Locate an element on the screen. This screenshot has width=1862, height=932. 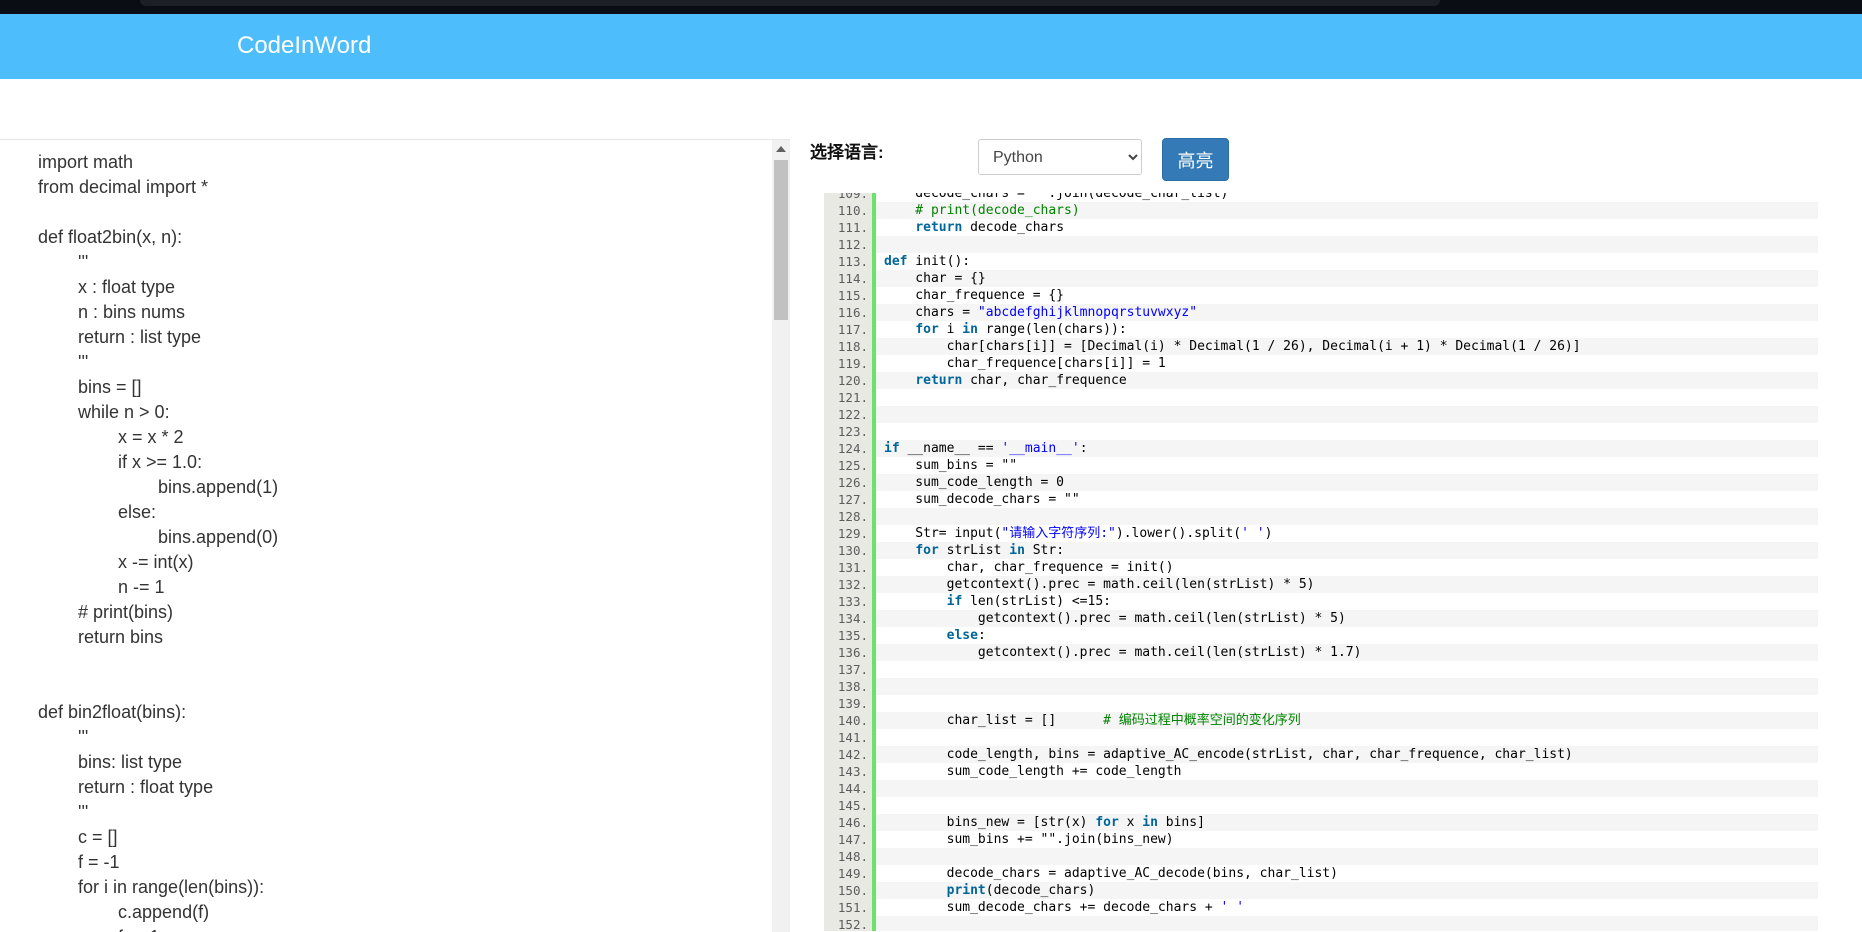
source-line: return : list type is located at coordinates (120, 337).